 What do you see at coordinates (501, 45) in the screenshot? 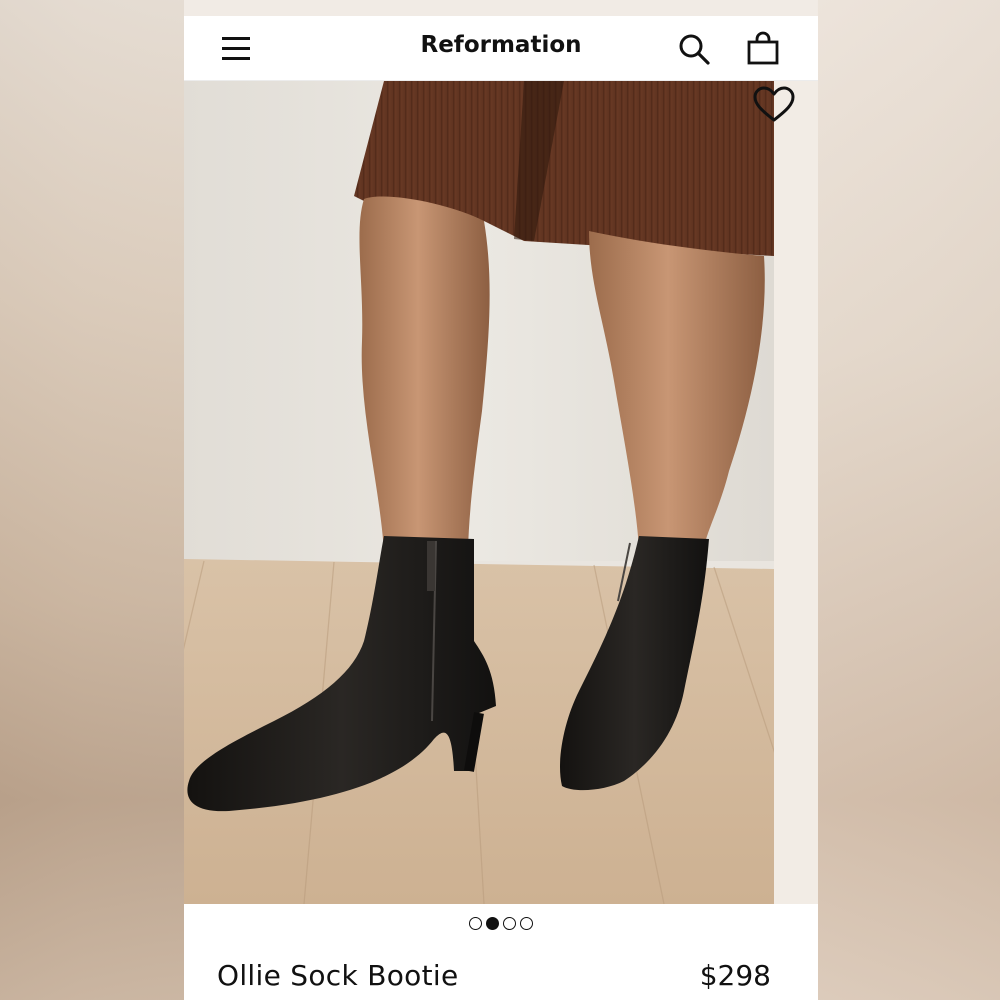
I see `brand-logo: Reformation` at bounding box center [501, 45].